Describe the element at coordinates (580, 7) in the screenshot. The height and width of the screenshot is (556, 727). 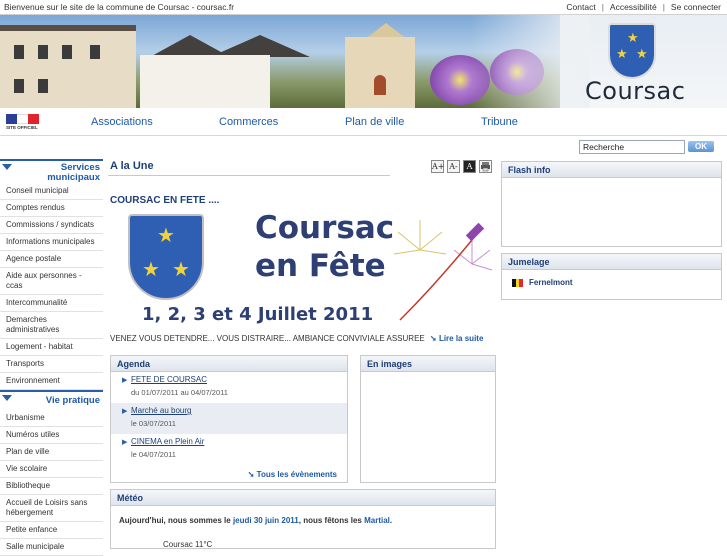
I see `contact-link: Contact` at that location.